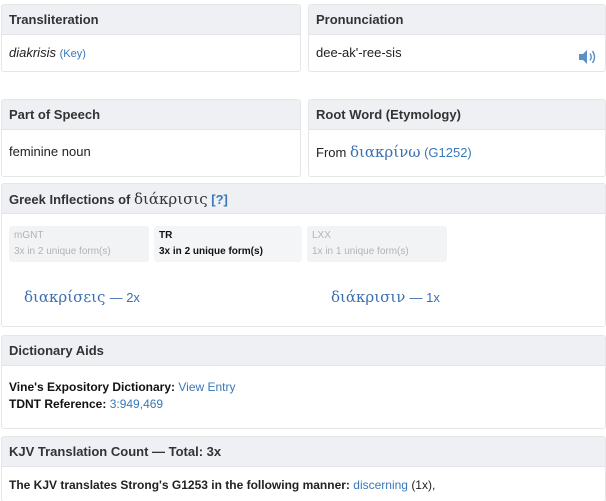 Image resolution: width=606 pixels, height=501 pixels. I want to click on part-of-speech-panel: Part of Speech feminine noun, so click(151, 138).